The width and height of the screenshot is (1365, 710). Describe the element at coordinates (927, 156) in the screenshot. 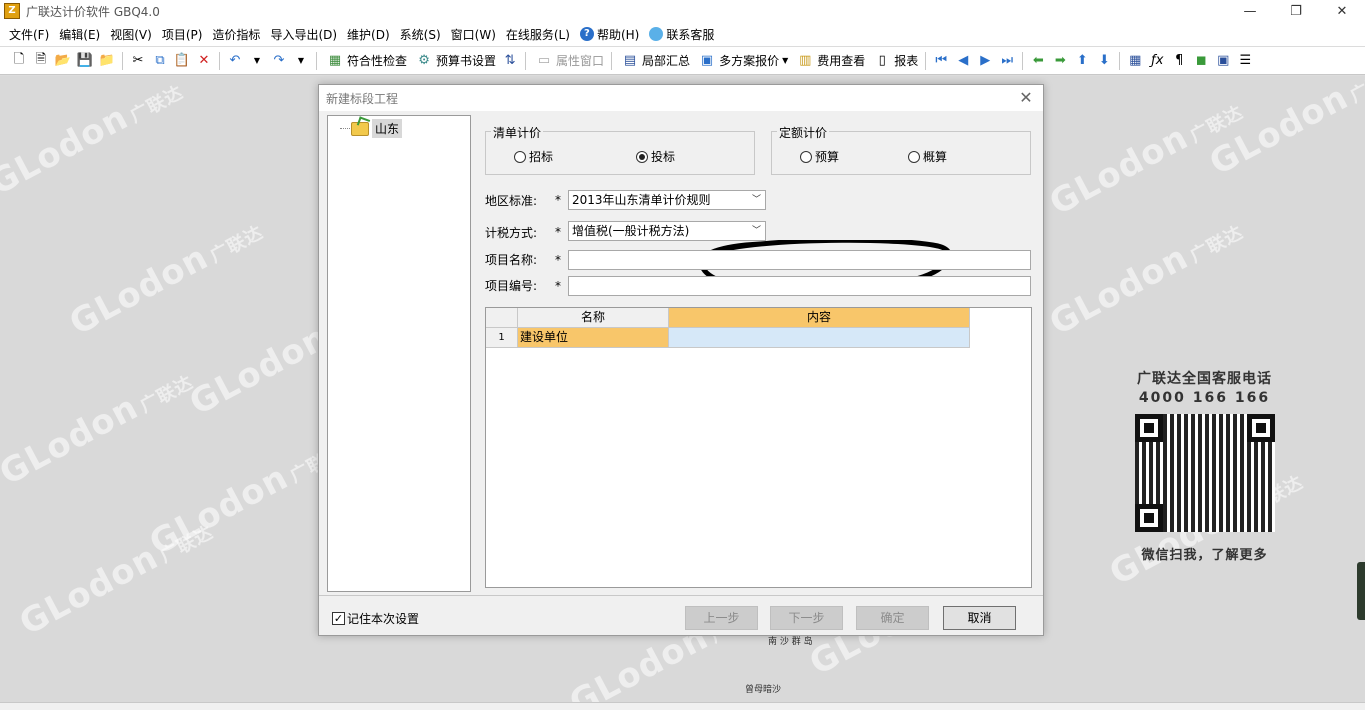

I see `radio-estimate: 概算` at that location.